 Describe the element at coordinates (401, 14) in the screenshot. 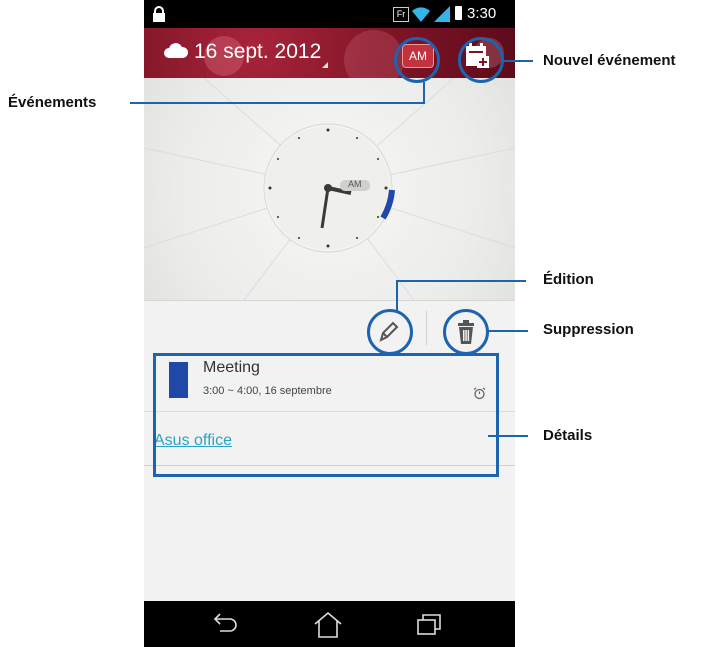

I see `keyboard-language-indicator: Fr` at that location.